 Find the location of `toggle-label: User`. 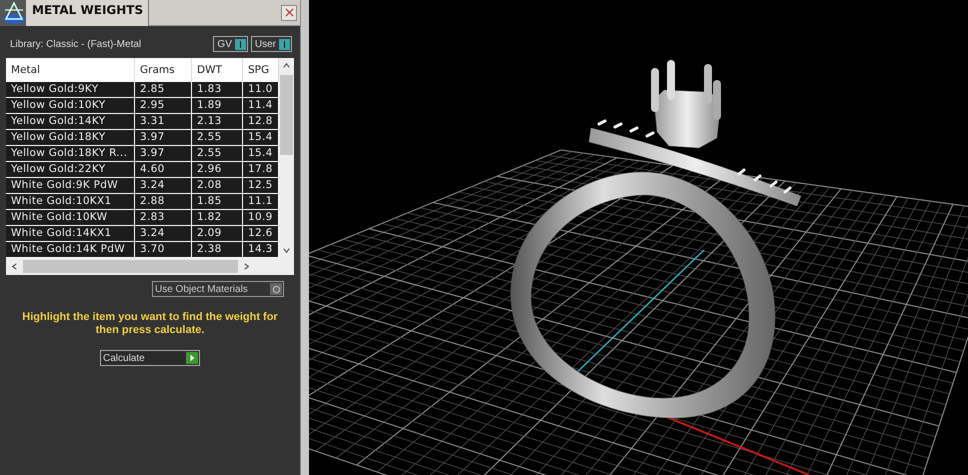

toggle-label: User is located at coordinates (265, 44).